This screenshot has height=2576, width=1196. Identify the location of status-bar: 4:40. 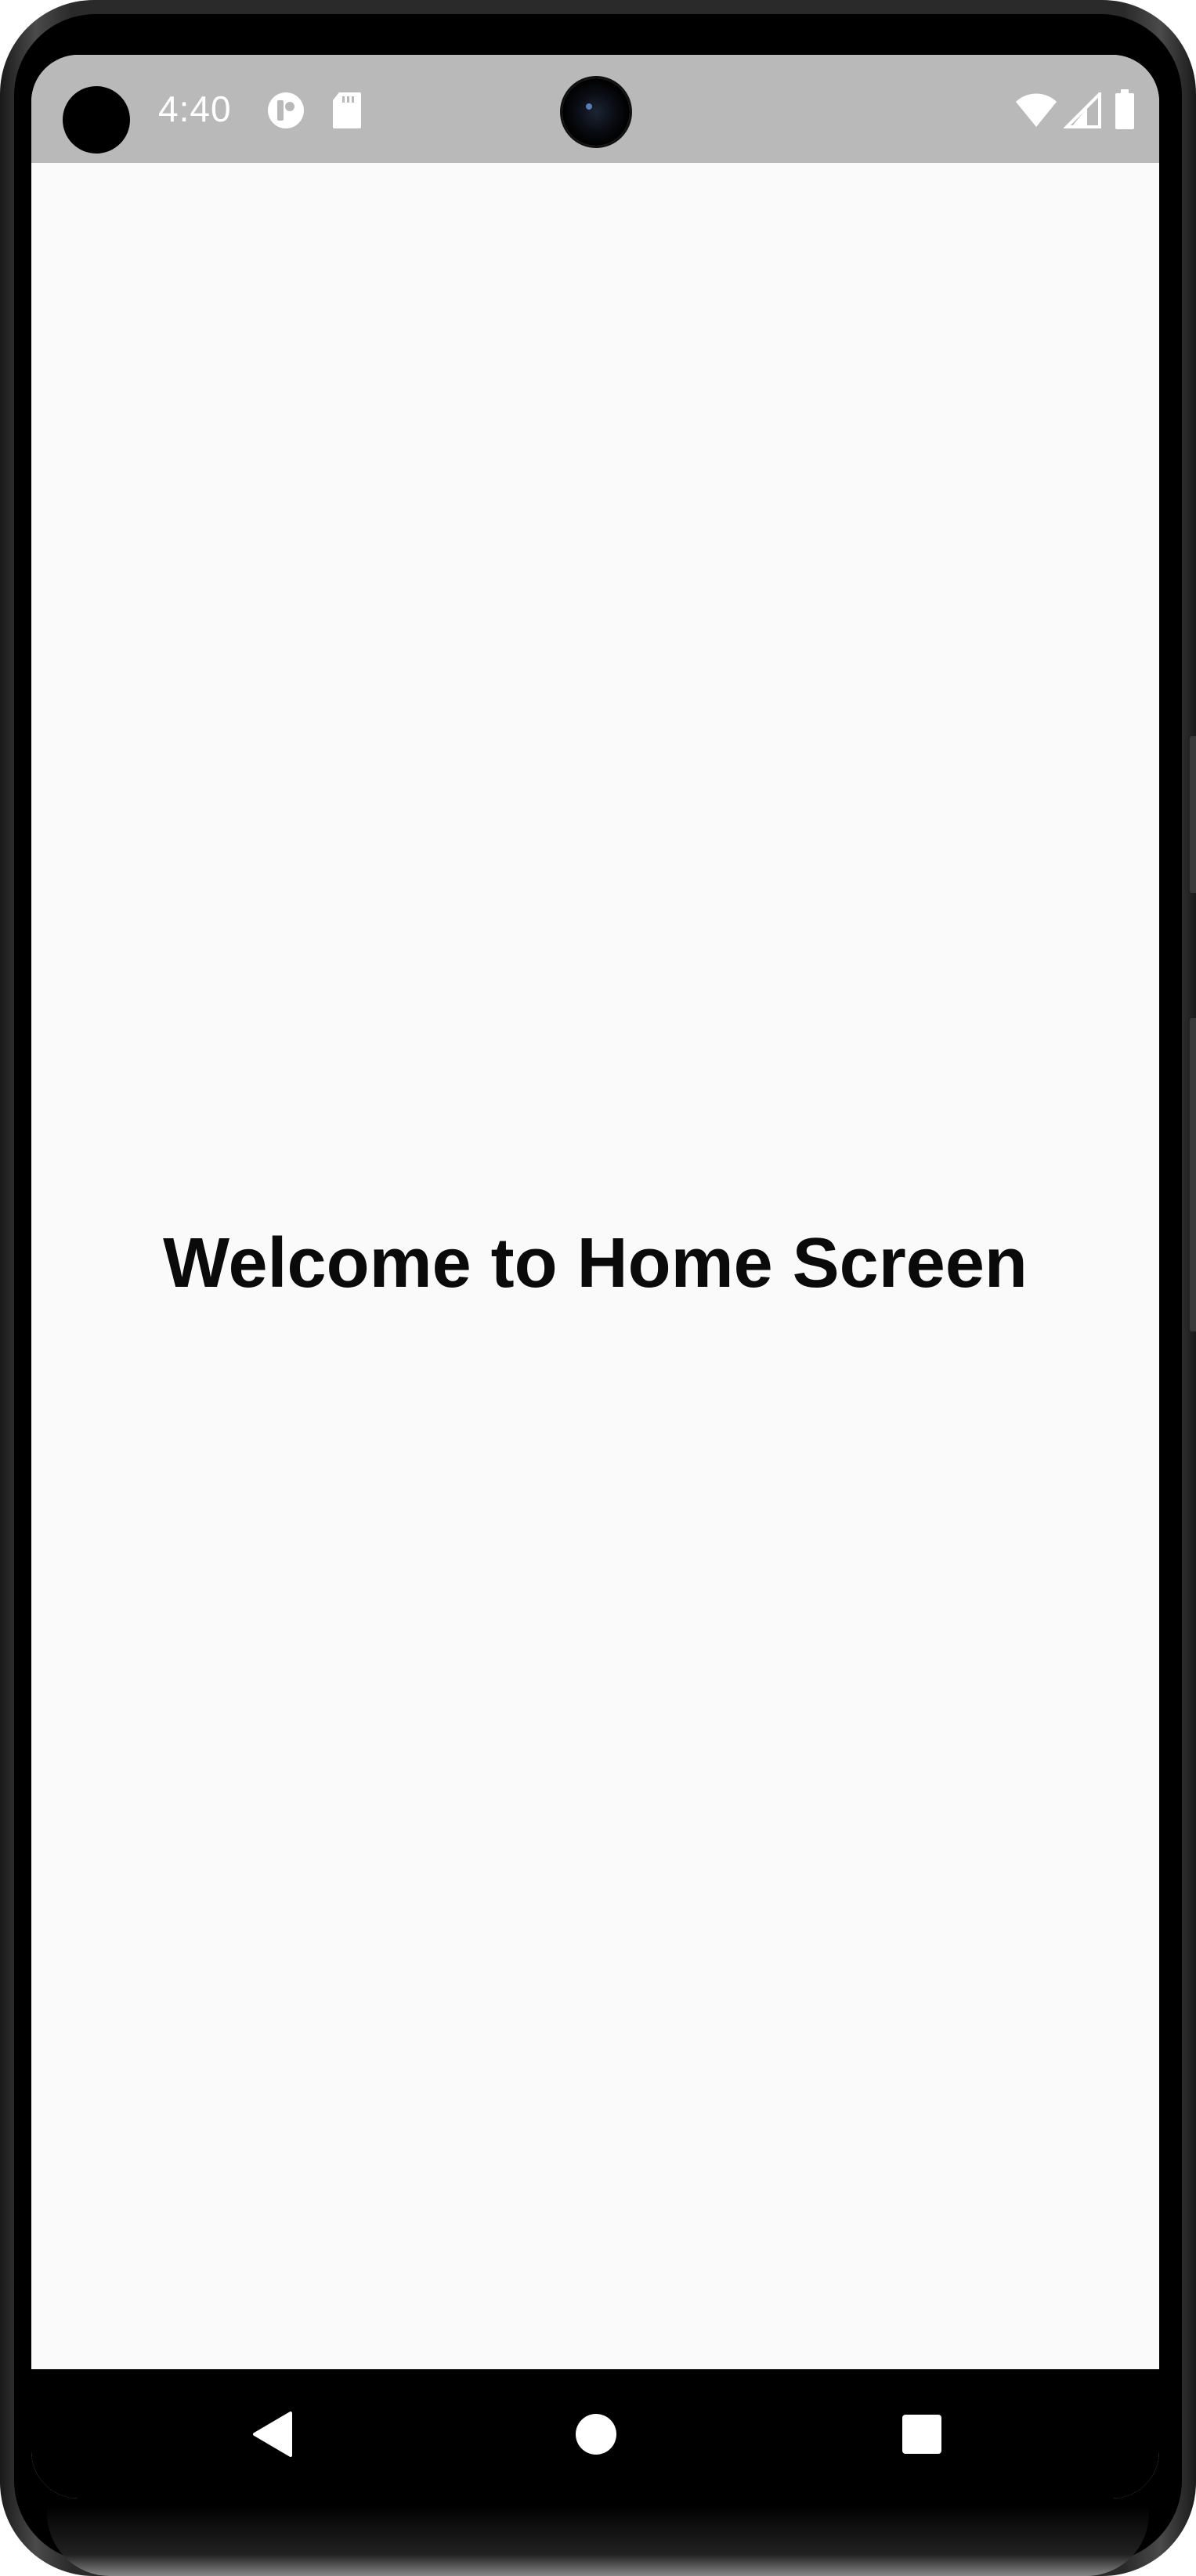
(595, 109).